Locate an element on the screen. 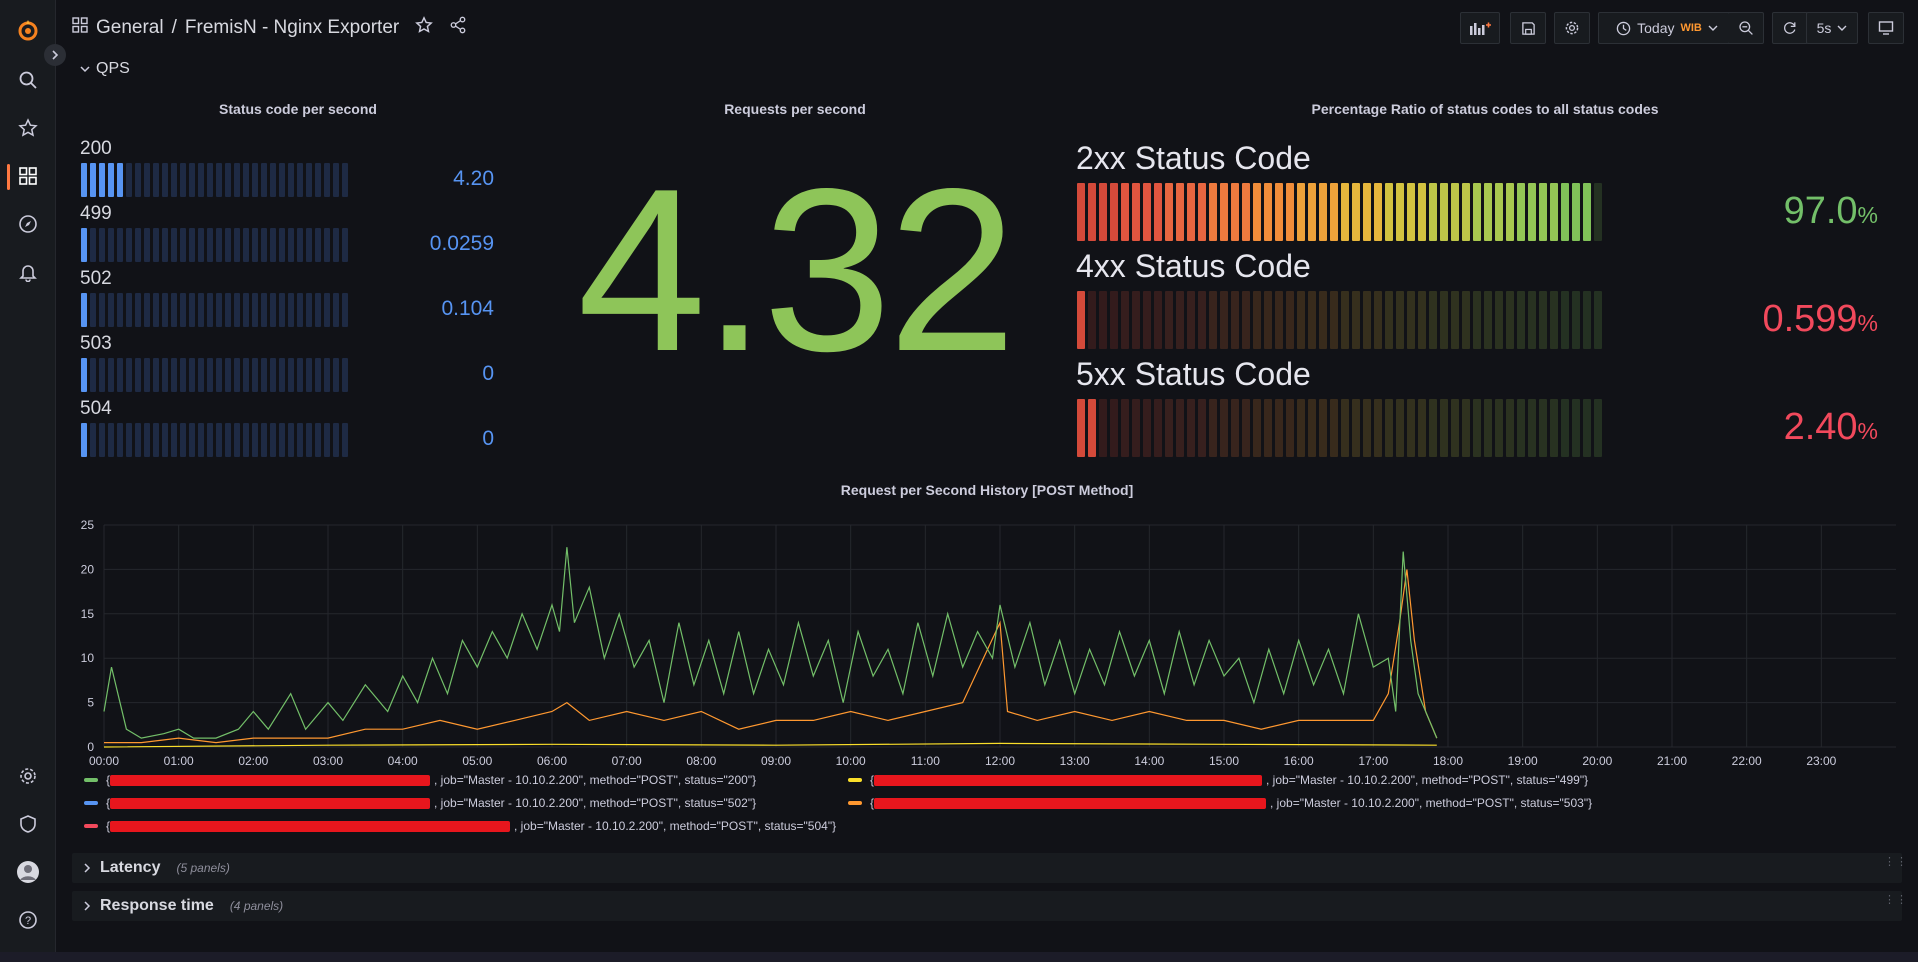  user-avatar is located at coordinates (28, 872).